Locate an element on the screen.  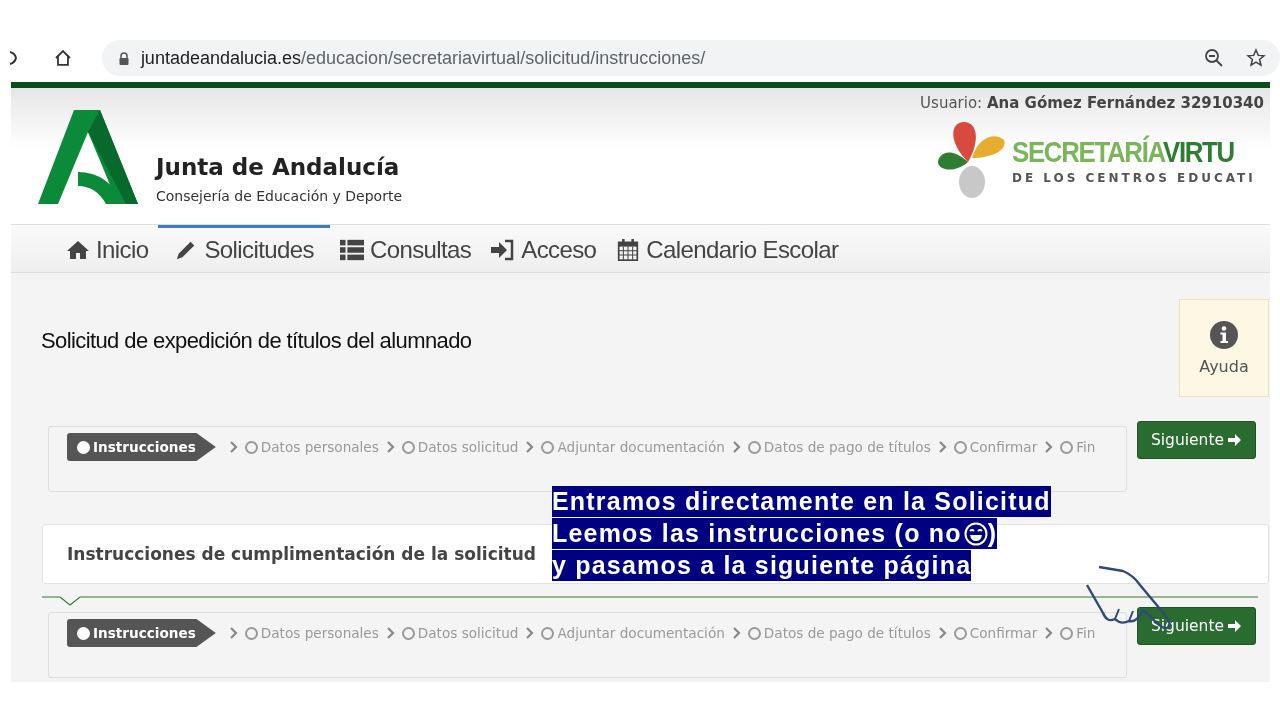
grin-face-icon is located at coordinates (975, 533).